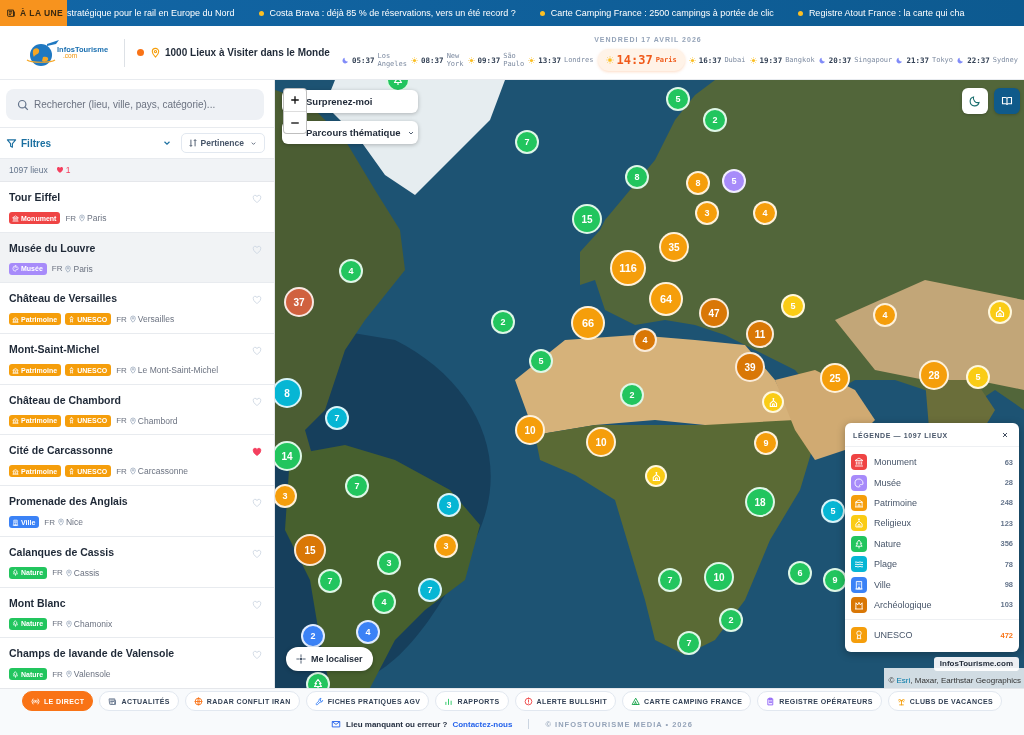 The height and width of the screenshot is (735, 1024). I want to click on ticker-headline: stratégique pour le rail en Europe du Nord, so click(151, 13).